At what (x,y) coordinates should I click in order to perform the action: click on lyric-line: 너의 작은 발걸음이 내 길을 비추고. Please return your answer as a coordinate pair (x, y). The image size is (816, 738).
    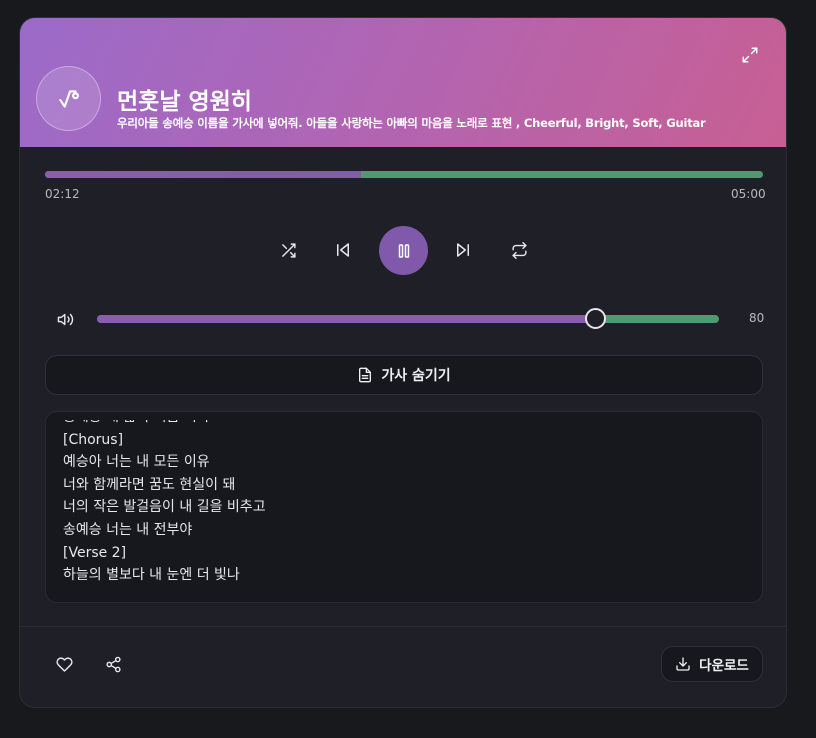
    Looking at the image, I should click on (164, 507).